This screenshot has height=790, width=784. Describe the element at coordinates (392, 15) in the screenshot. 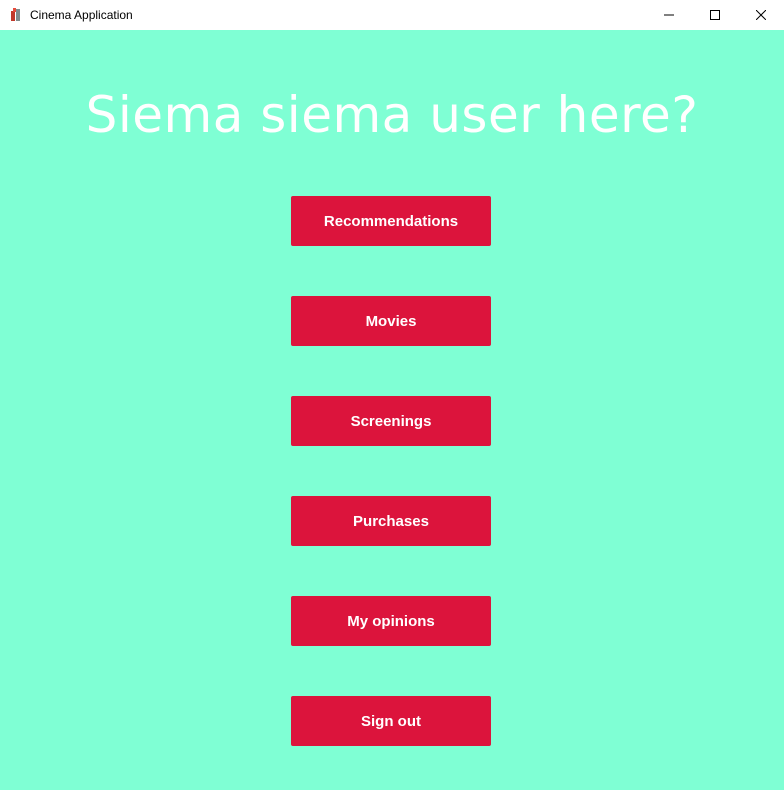

I see `title-bar: Cinema Application` at that location.